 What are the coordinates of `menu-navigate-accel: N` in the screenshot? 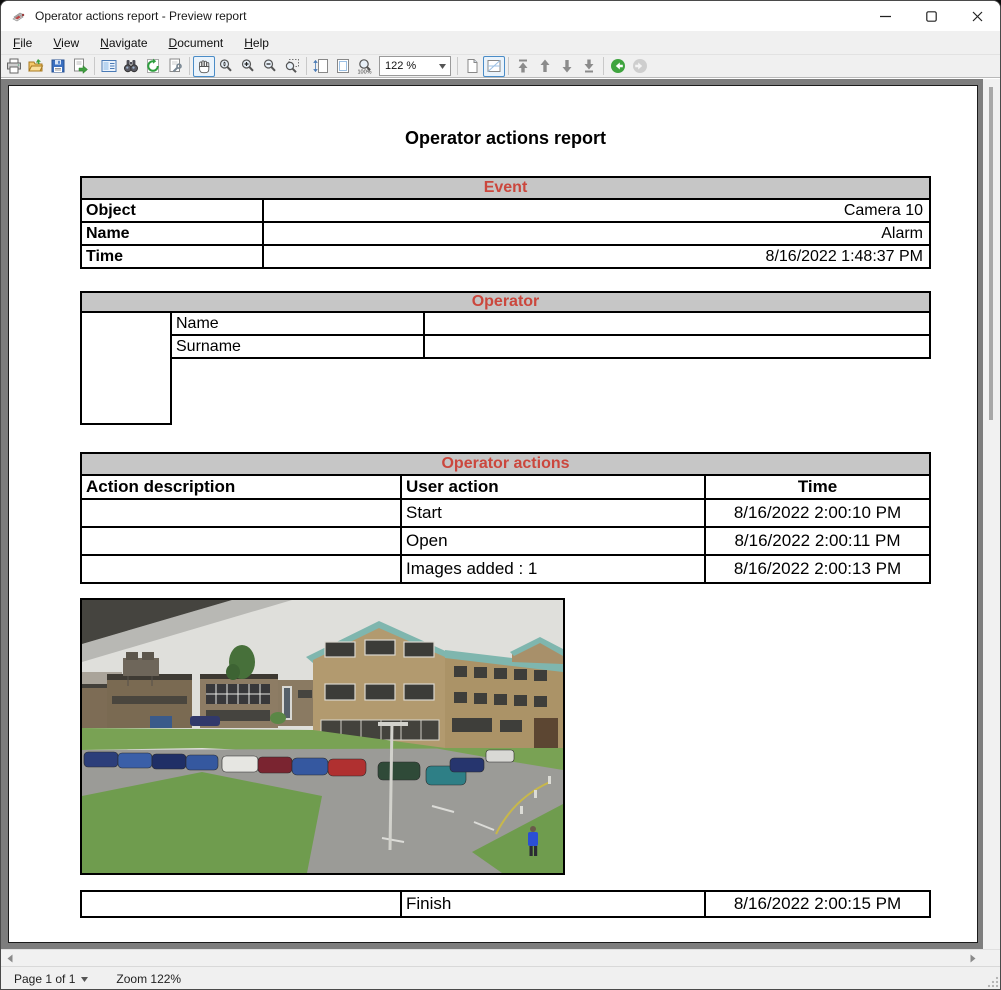 It's located at (104, 42).